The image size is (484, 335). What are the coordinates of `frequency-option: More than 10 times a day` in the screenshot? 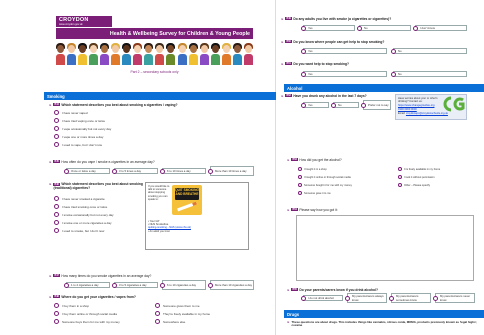 It's located at (231, 171).